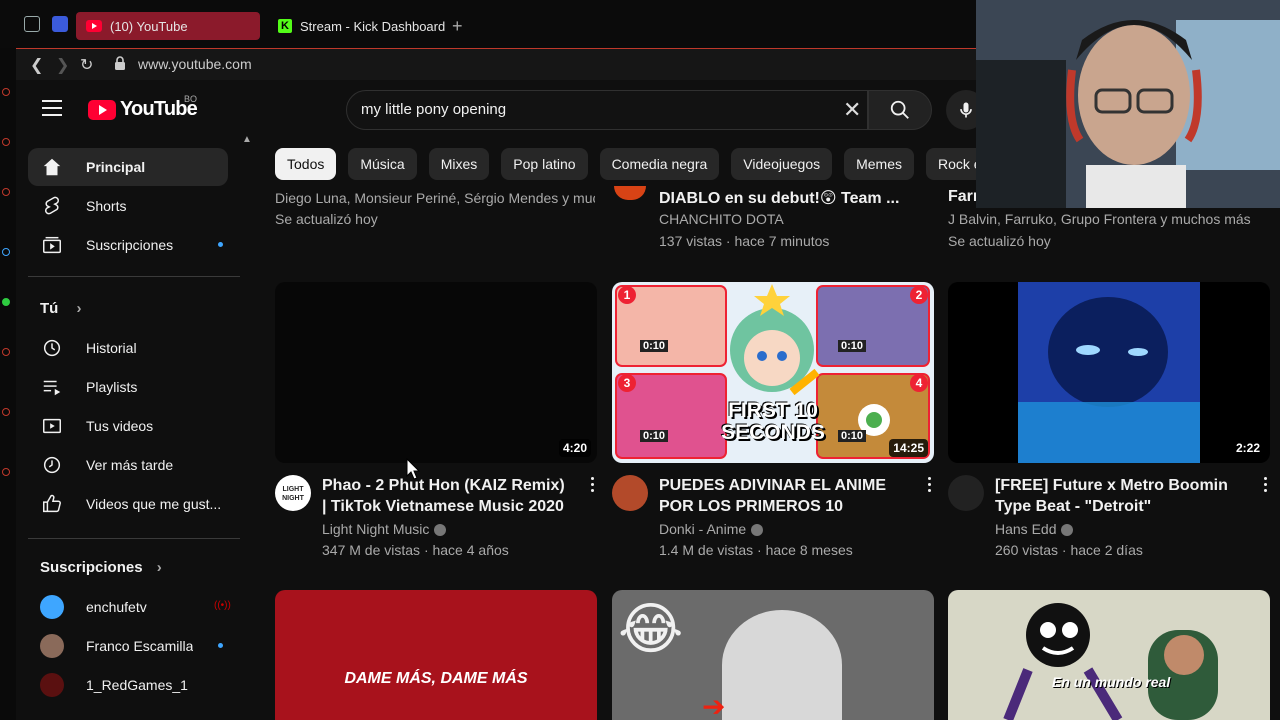 The height and width of the screenshot is (720, 1280). Describe the element at coordinates (436, 655) in the screenshot. I see `video-thumbnail: DAME MÁS, DAME MÁS` at that location.